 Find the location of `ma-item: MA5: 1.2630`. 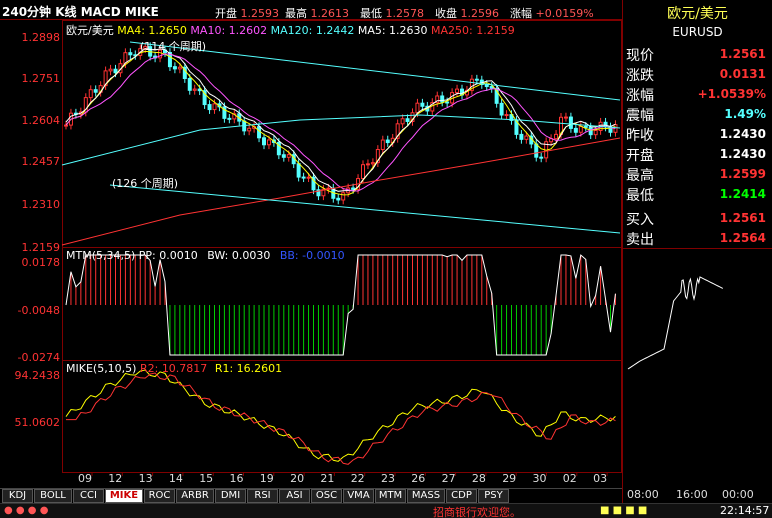

ma-item: MA5: 1.2630 is located at coordinates (391, 30).